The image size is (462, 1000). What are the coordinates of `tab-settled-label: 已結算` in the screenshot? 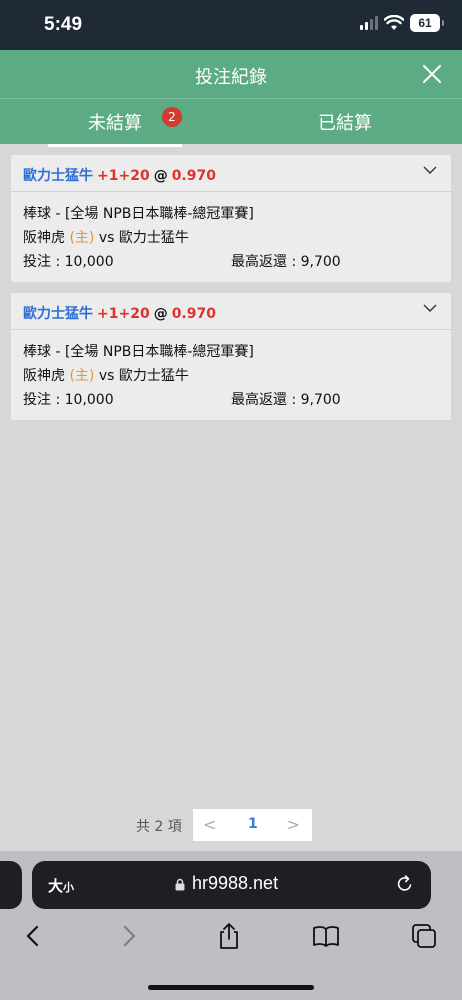 It's located at (345, 123).